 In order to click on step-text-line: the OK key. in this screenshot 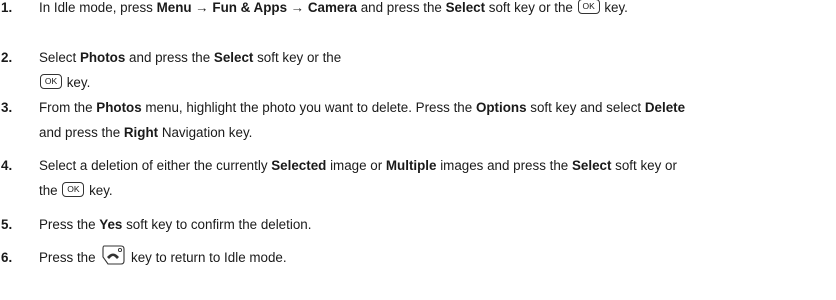, I will do `click(76, 190)`.